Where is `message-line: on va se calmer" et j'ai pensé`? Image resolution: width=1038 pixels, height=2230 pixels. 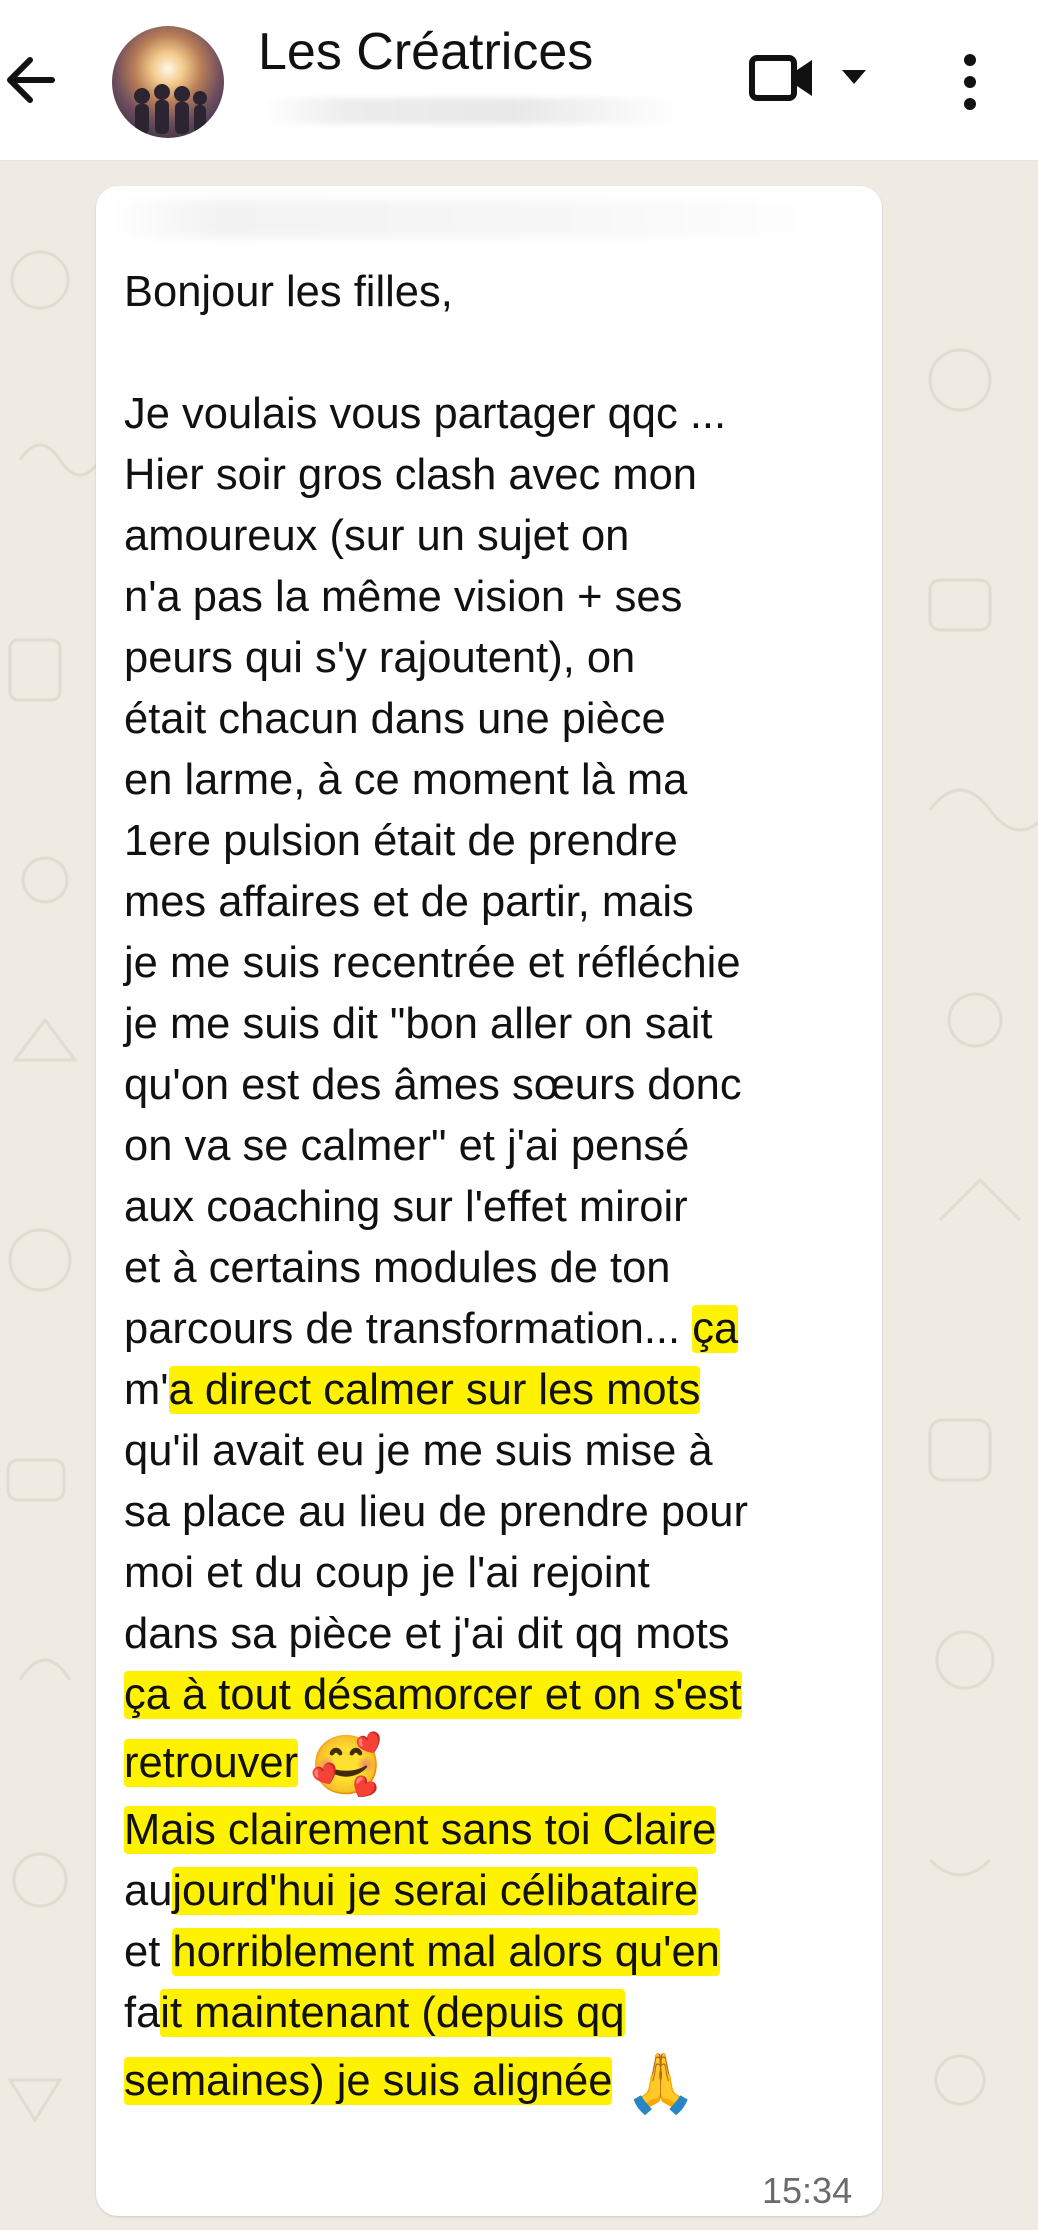 message-line: on va se calmer" et j'ai pensé is located at coordinates (407, 1146).